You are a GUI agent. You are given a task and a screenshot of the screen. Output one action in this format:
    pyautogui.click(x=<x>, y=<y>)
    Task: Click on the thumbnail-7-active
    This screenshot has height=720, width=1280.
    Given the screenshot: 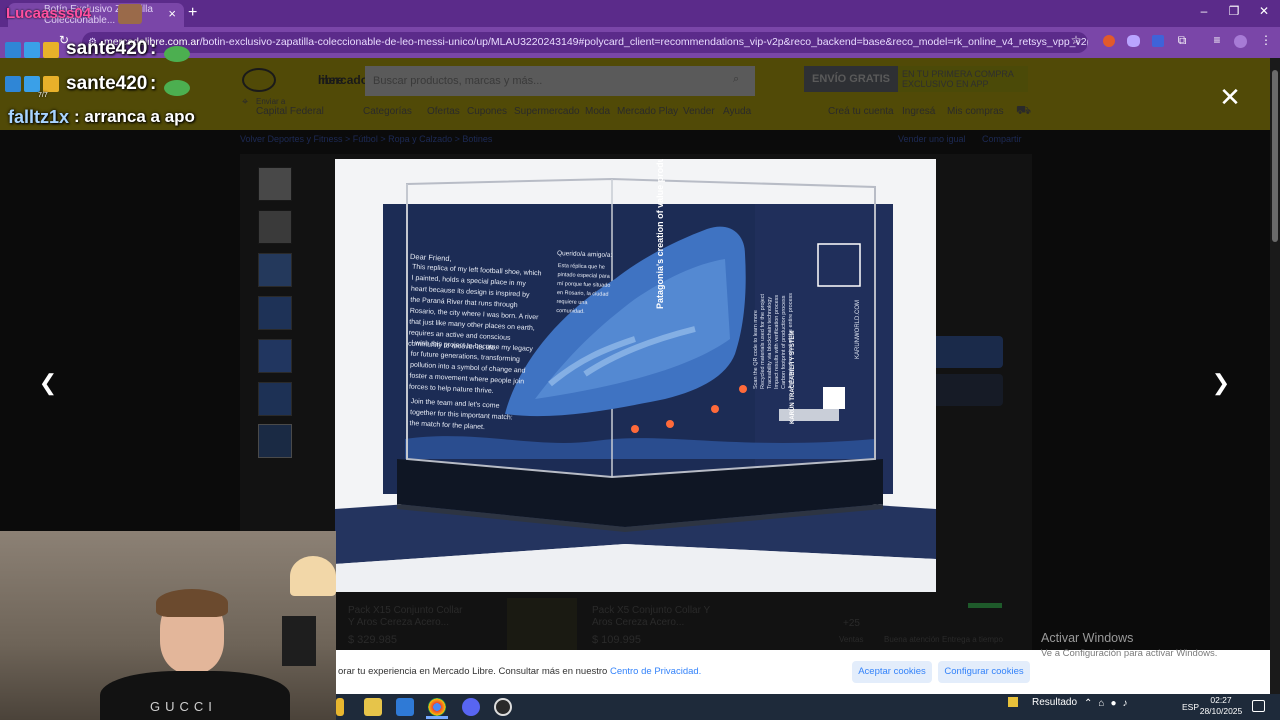 What is the action you would take?
    pyautogui.click(x=275, y=441)
    